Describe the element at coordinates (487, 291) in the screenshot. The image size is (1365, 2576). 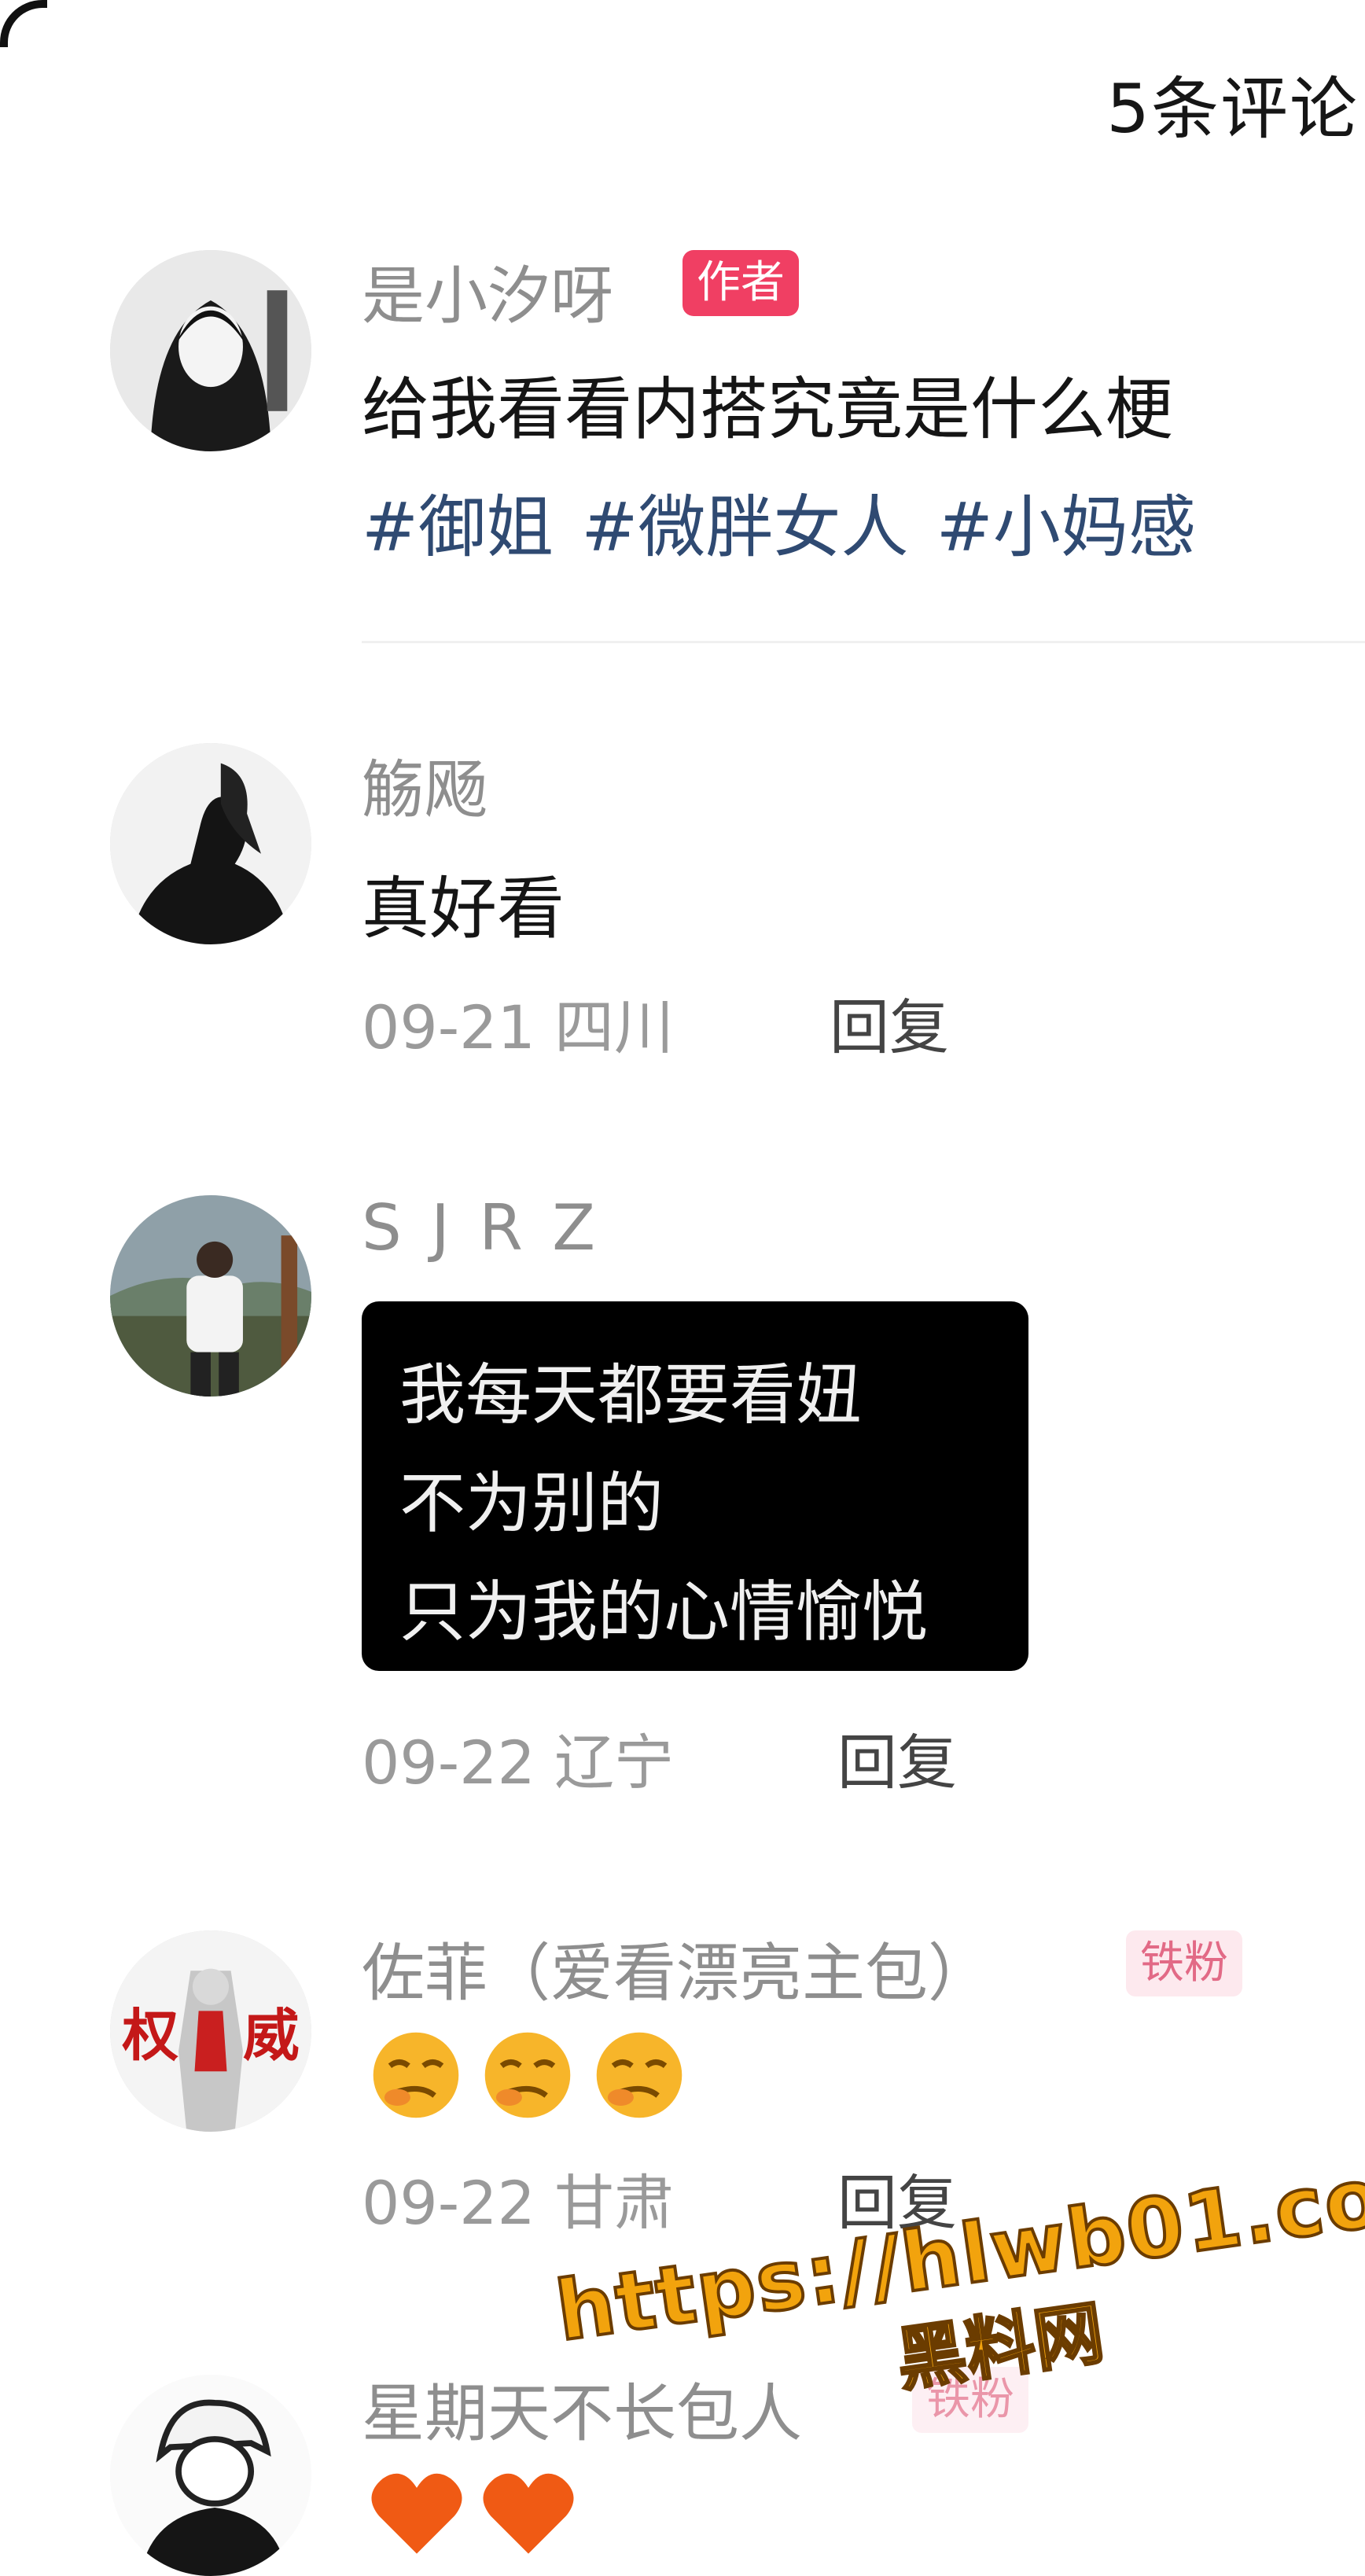
I see `comment-username: 是小汐呀` at that location.